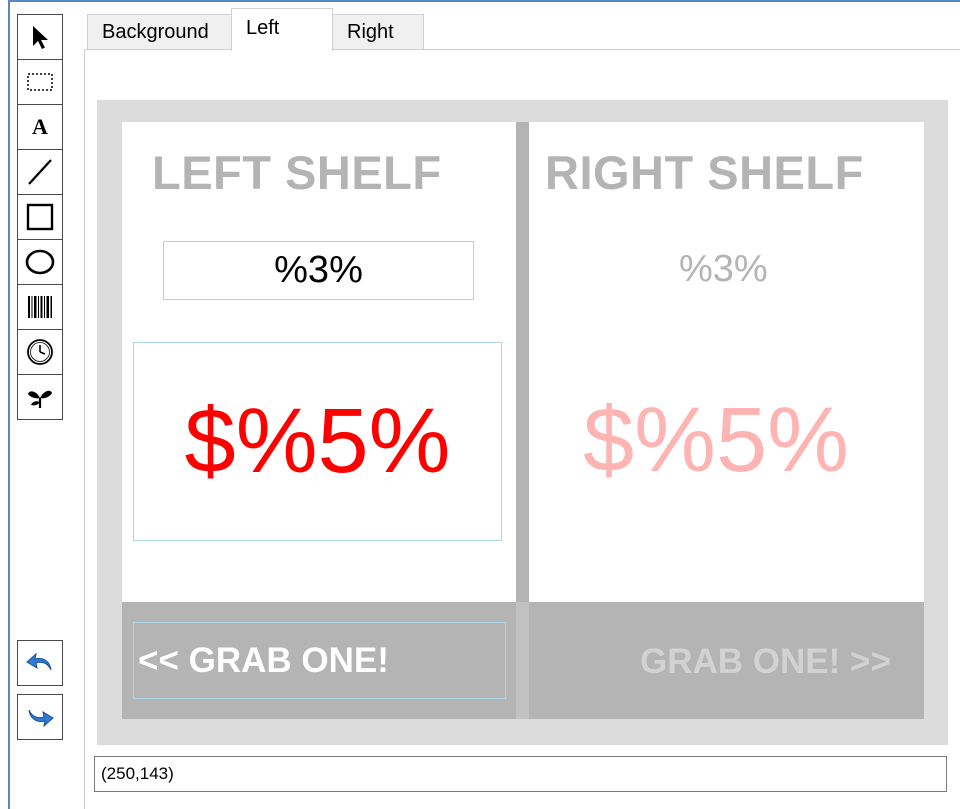 The height and width of the screenshot is (809, 960). Describe the element at coordinates (297, 172) in the screenshot. I see `left-shelf-title: LEFT SHELF` at that location.